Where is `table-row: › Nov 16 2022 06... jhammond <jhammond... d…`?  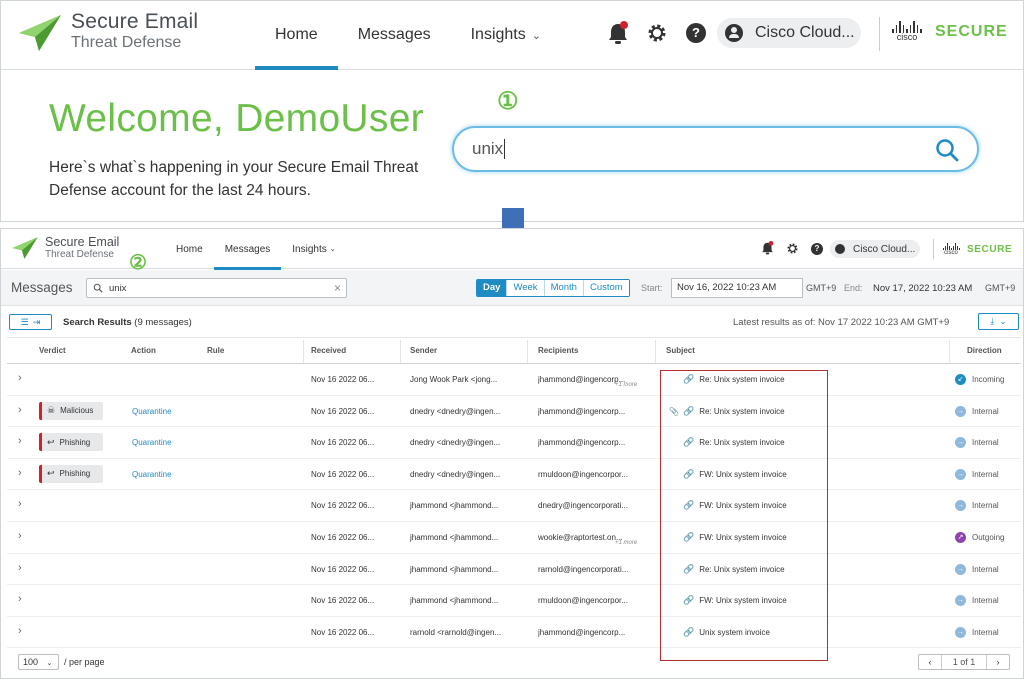 table-row: › Nov 16 2022 06... jhammond <jhammond... d… is located at coordinates (514, 506).